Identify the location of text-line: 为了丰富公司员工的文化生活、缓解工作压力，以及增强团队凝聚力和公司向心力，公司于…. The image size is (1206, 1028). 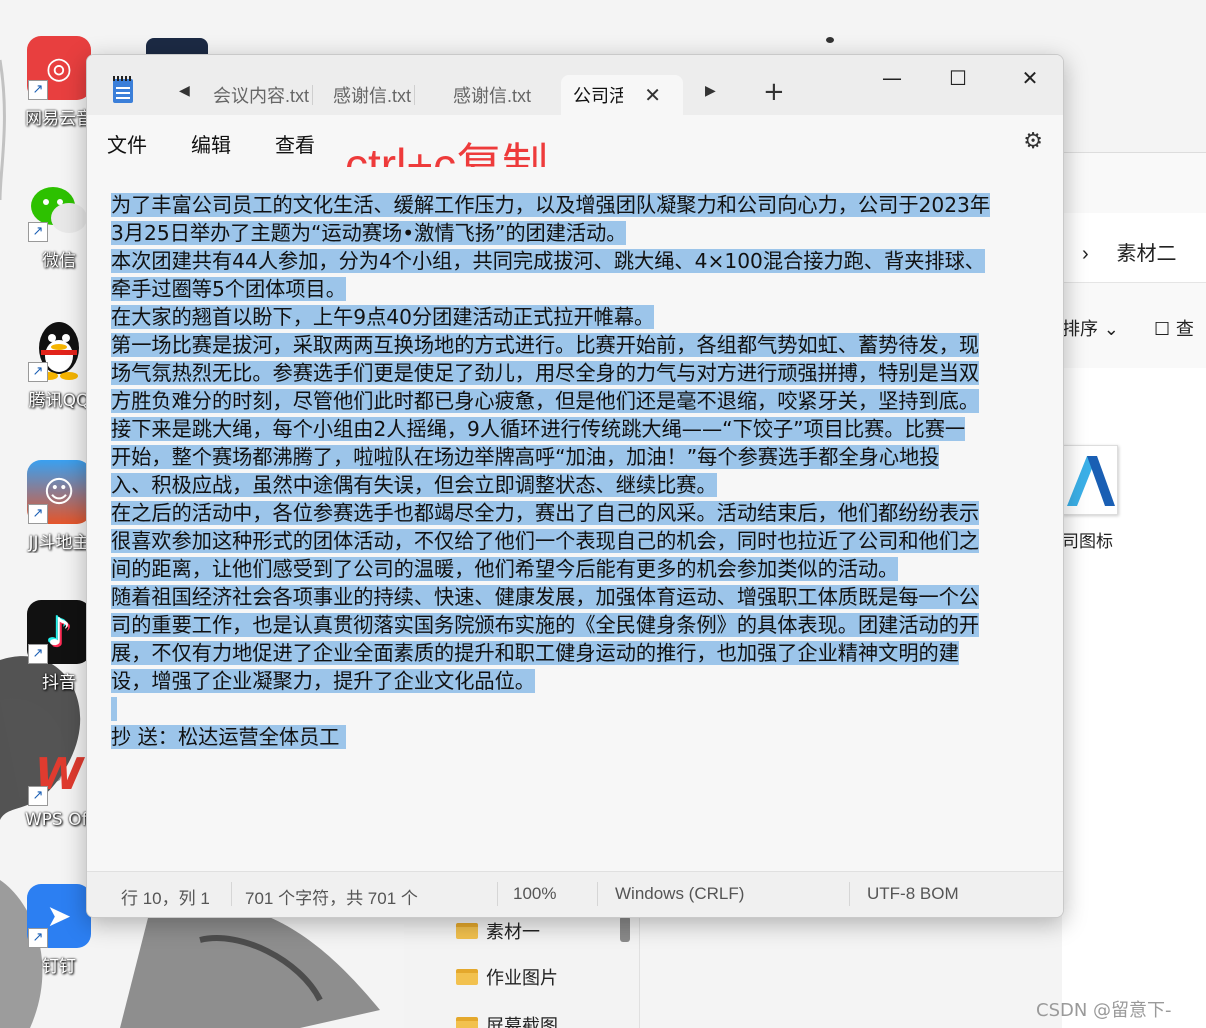
(587, 205).